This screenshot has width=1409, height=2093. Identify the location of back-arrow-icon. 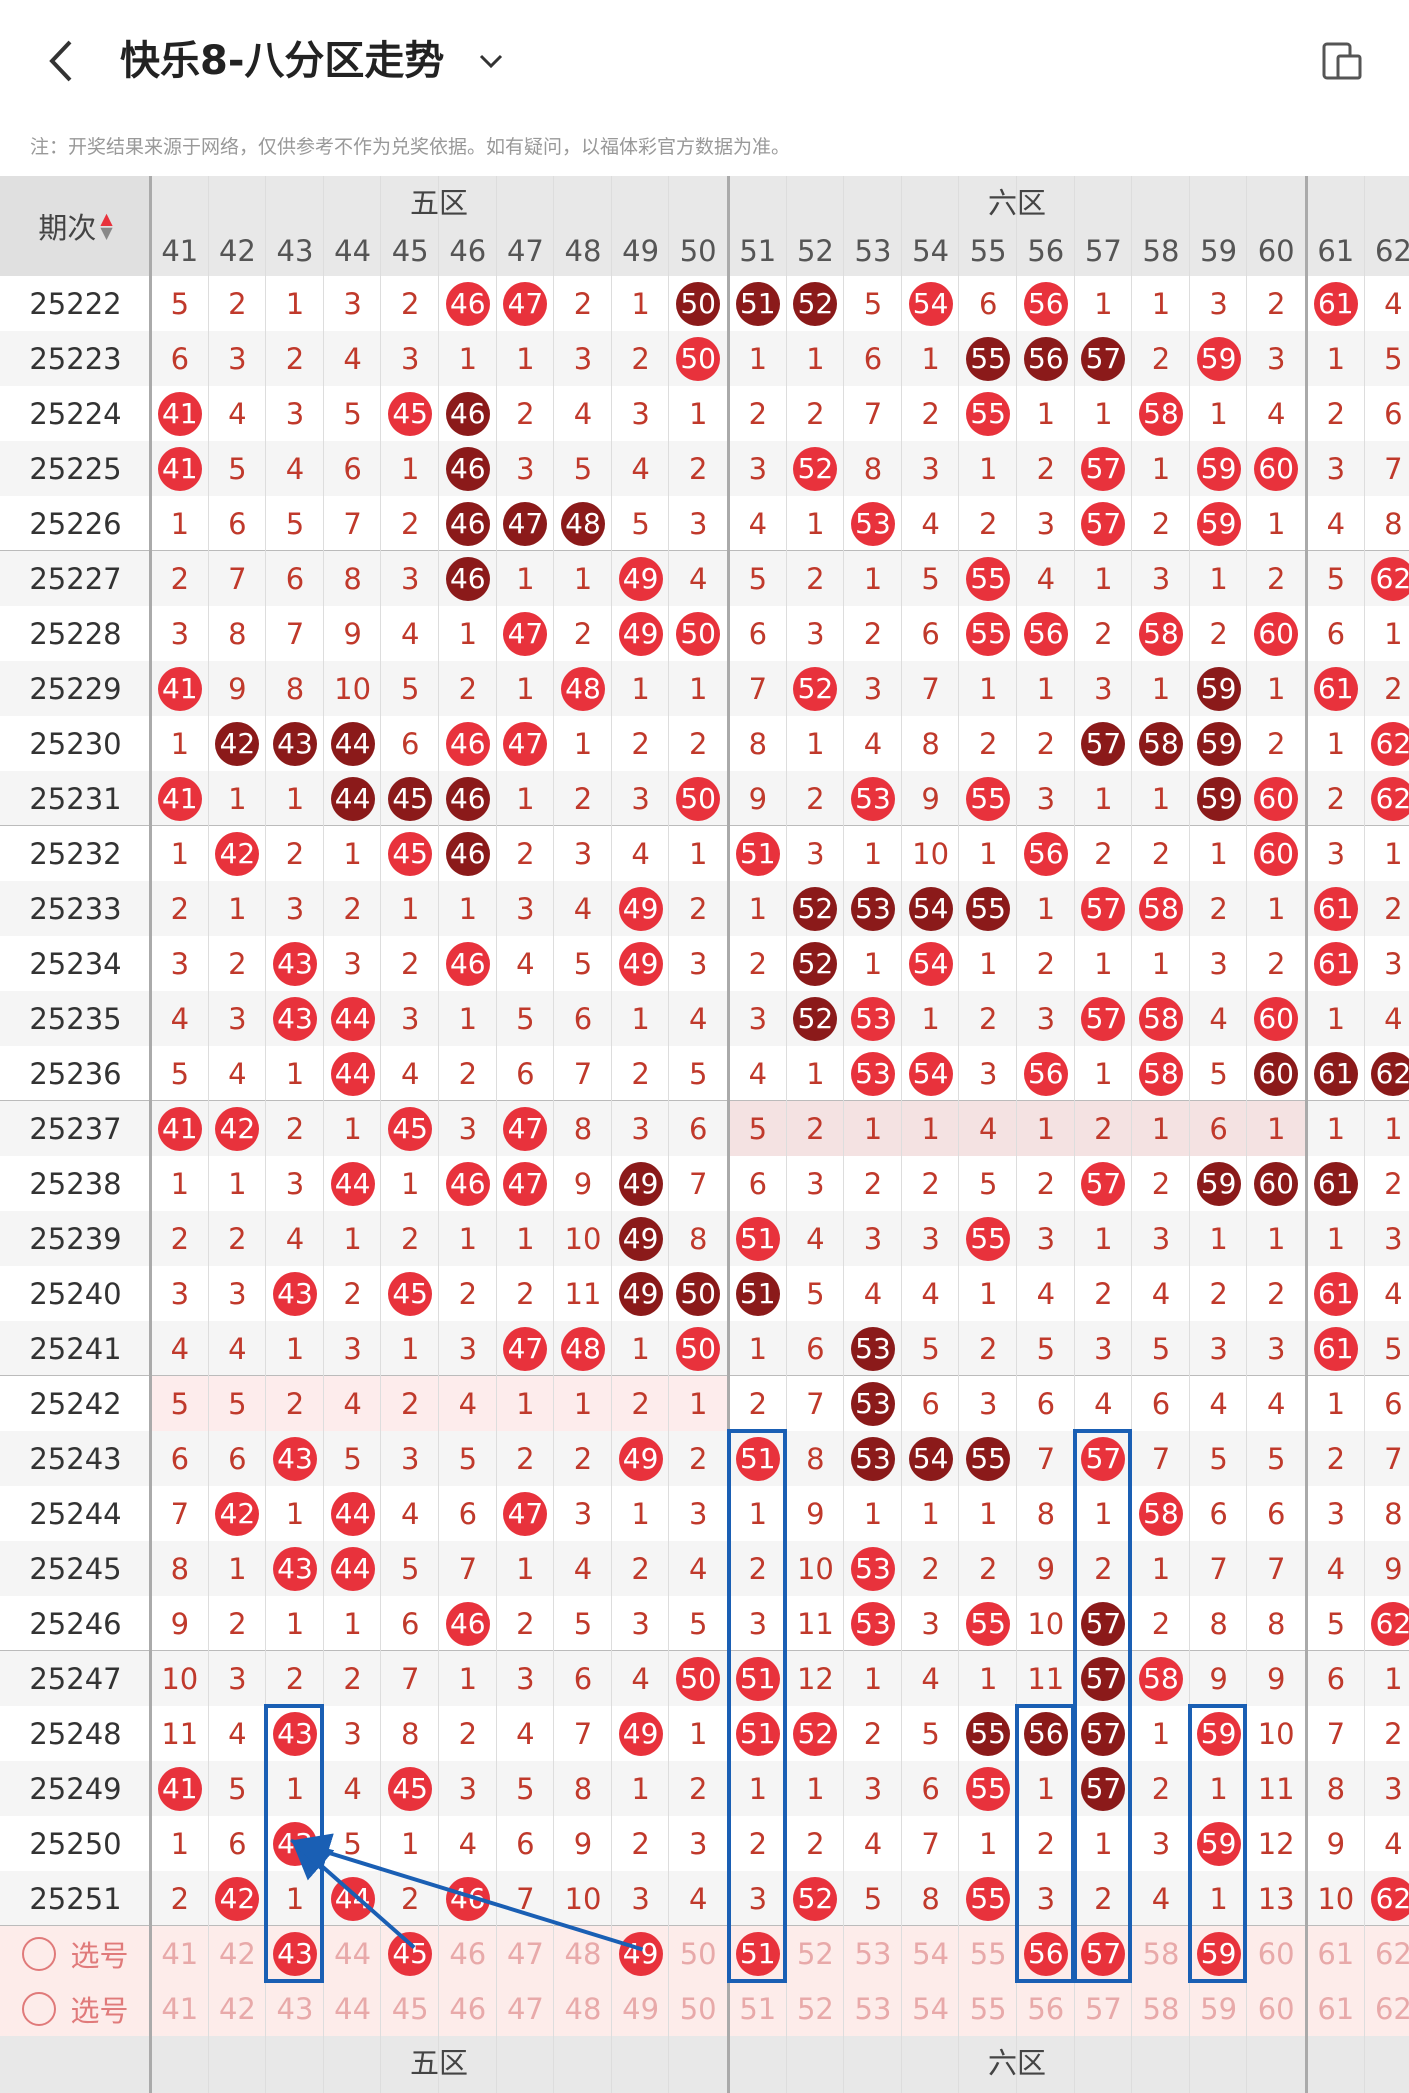
(60, 61).